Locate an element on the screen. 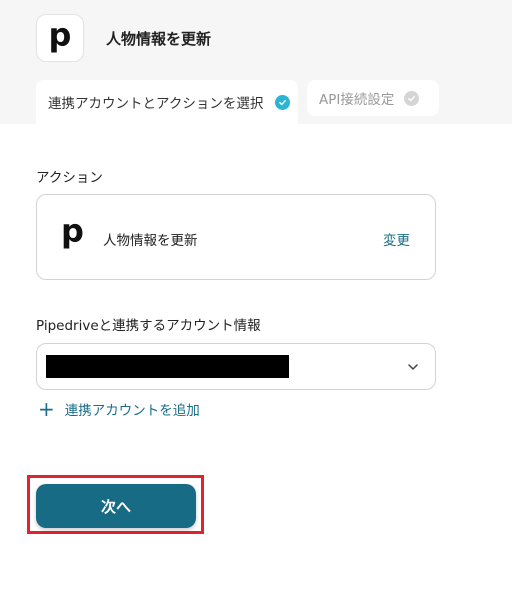 The height and width of the screenshot is (610, 512). account-select is located at coordinates (236, 366).